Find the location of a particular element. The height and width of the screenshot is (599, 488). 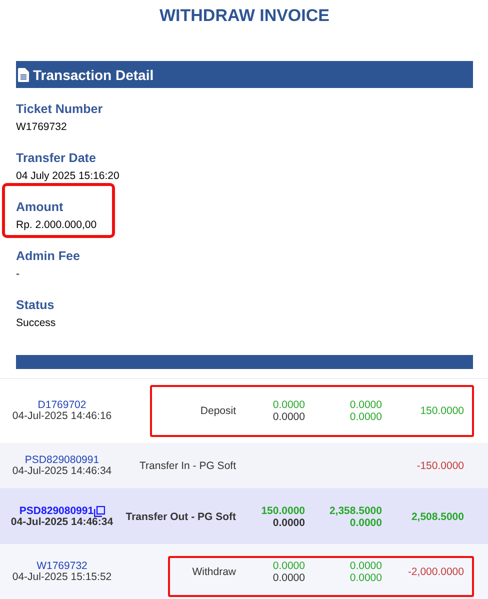

field-value: 04 July 2025 15:16:20 is located at coordinates (68, 176).